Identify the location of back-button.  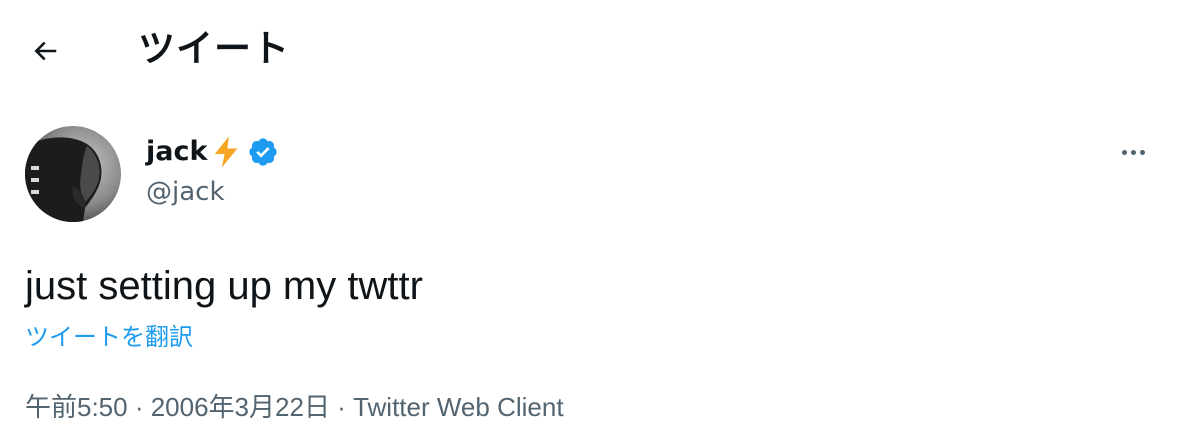
(45, 51).